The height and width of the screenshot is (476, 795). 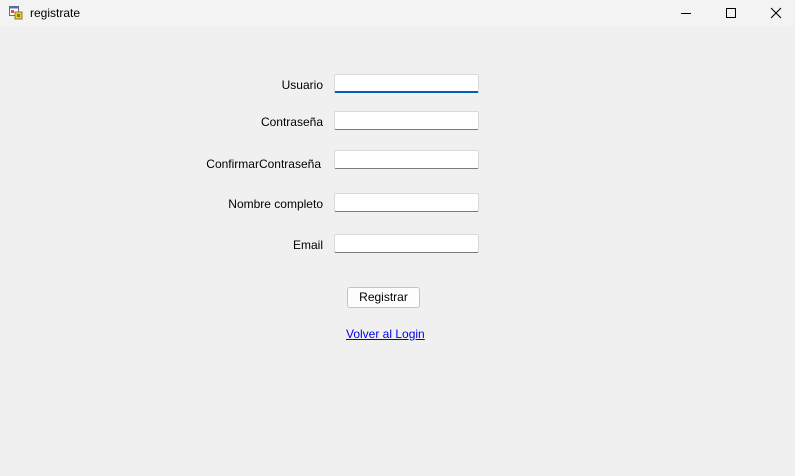 What do you see at coordinates (302, 85) in the screenshot?
I see `usuario-label: Usuario` at bounding box center [302, 85].